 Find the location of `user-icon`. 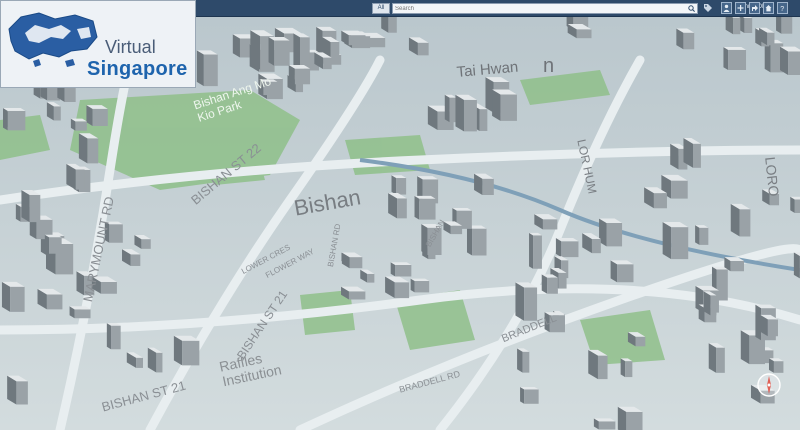

user-icon is located at coordinates (726, 8).